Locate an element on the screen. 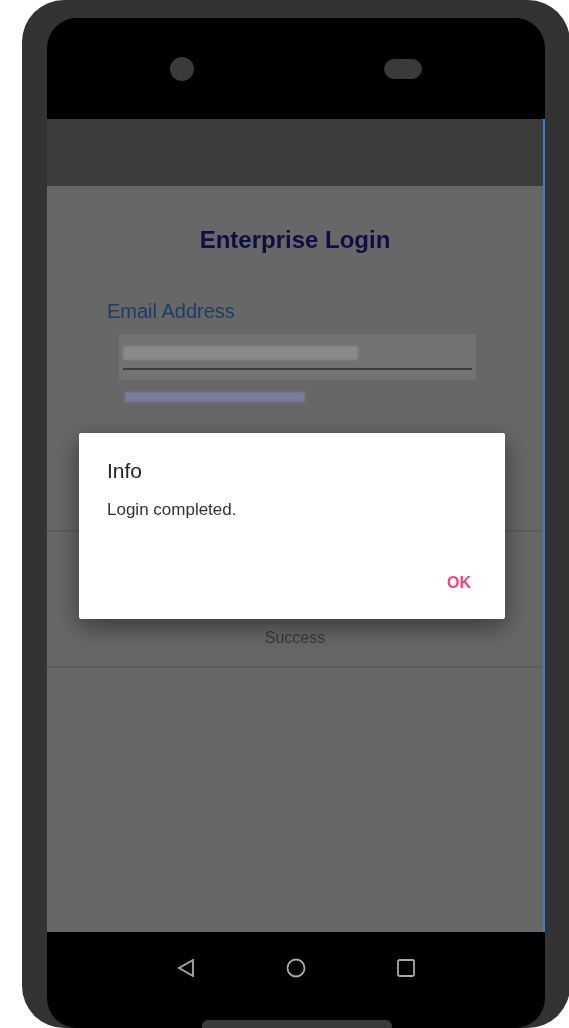 This screenshot has width=569, height=1028. speaker-icon is located at coordinates (403, 68).